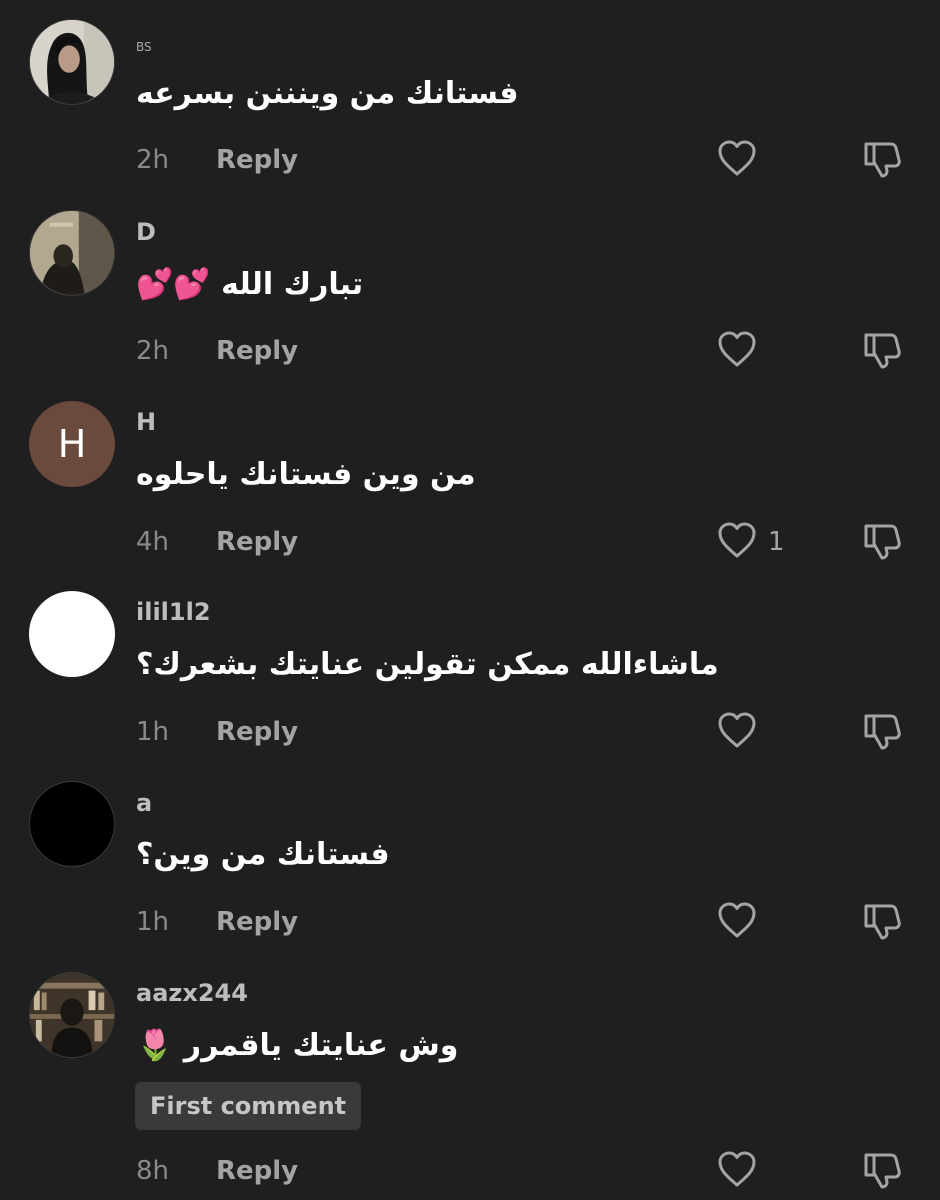 This screenshot has width=940, height=1200. Describe the element at coordinates (146, 232) in the screenshot. I see `comment-username: D` at that location.